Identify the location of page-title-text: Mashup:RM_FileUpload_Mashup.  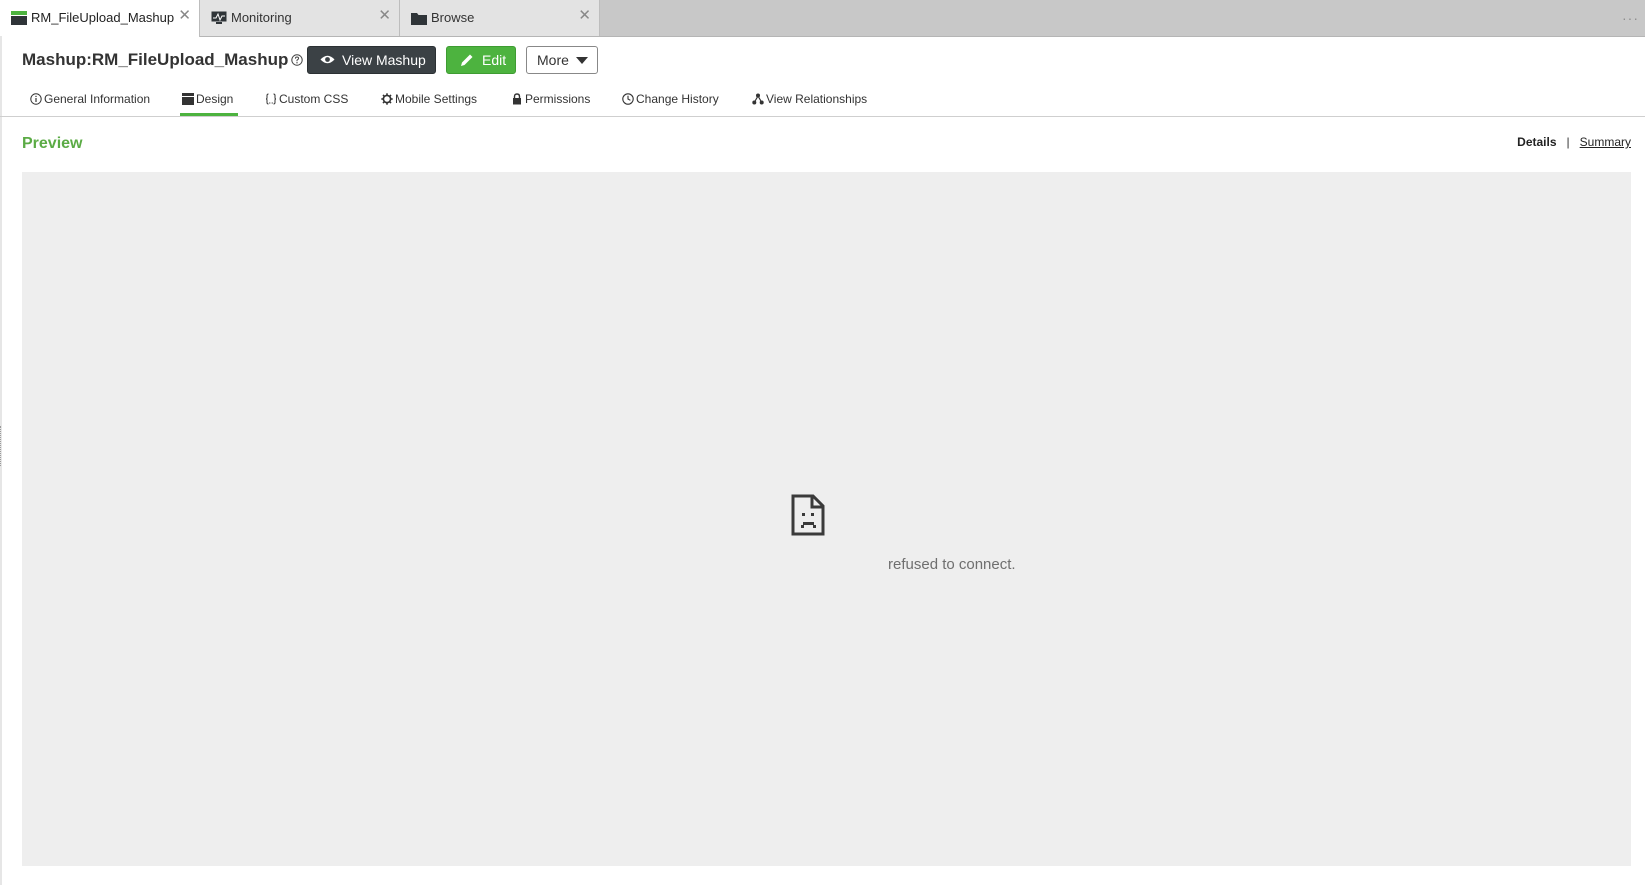
(155, 59).